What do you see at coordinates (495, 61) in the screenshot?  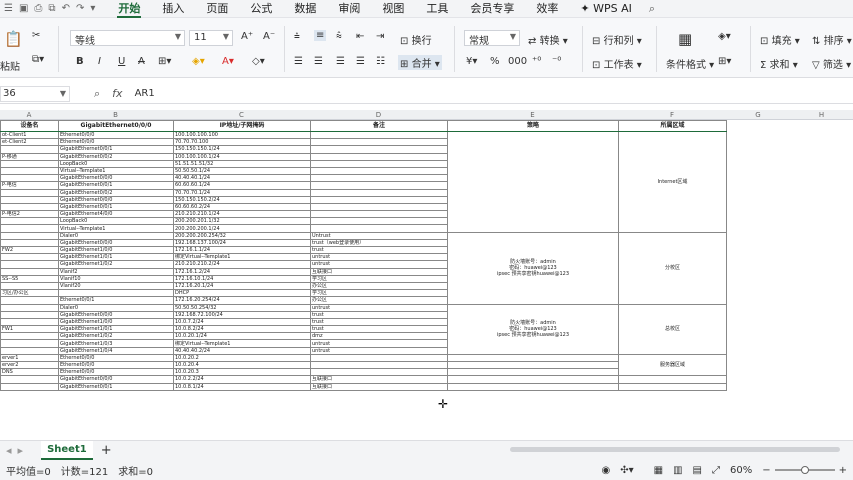 I see `percent-icon: %` at bounding box center [495, 61].